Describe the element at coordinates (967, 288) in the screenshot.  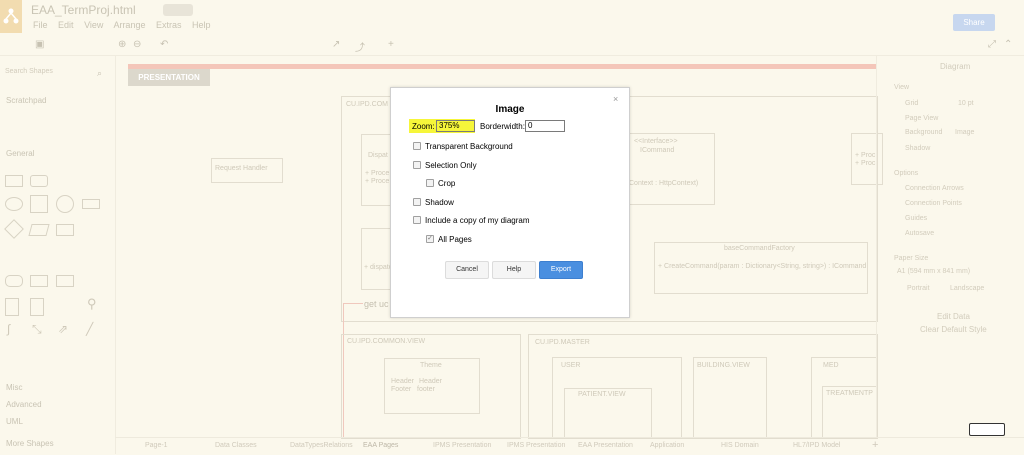
I see `landscape-radio: Landscape` at that location.